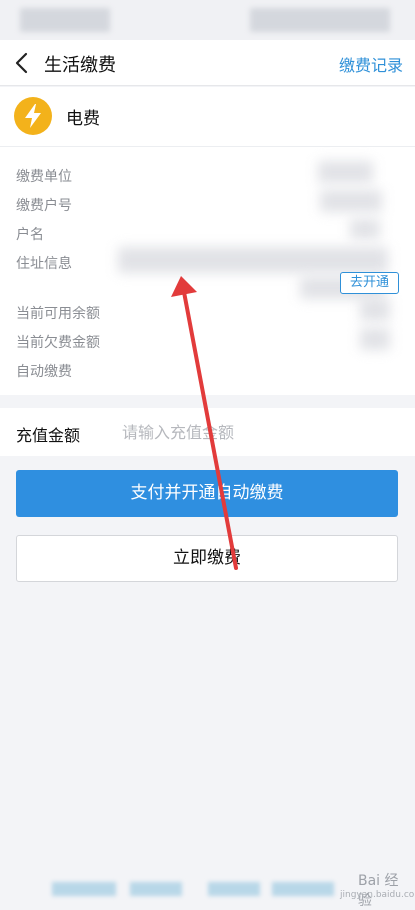 The image size is (415, 910). Describe the element at coordinates (207, 117) in the screenshot. I see `bill-type-row: 电费` at that location.